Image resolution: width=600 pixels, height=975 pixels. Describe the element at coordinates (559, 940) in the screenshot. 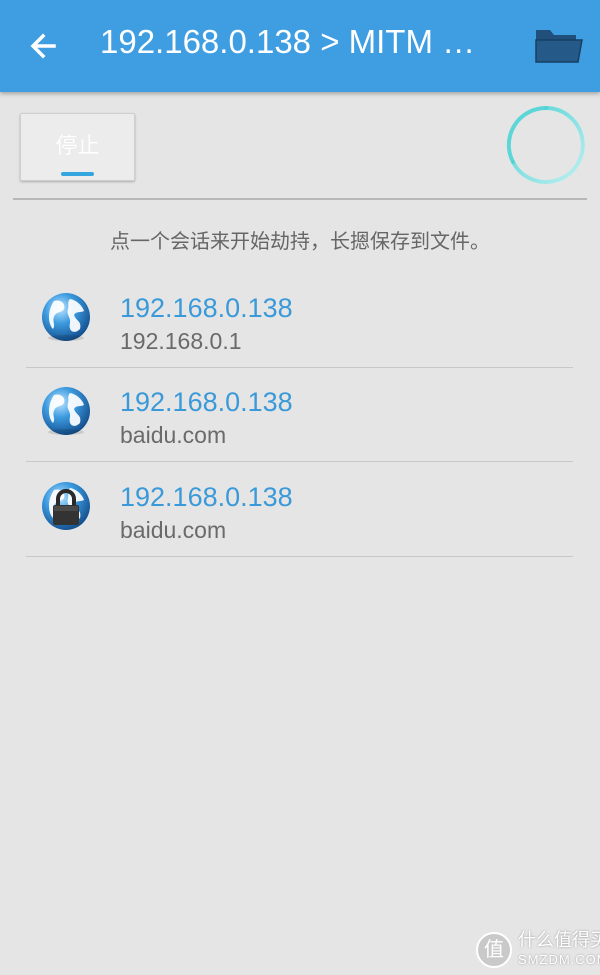

I see `watermark-text-cn: 什么值得买` at that location.